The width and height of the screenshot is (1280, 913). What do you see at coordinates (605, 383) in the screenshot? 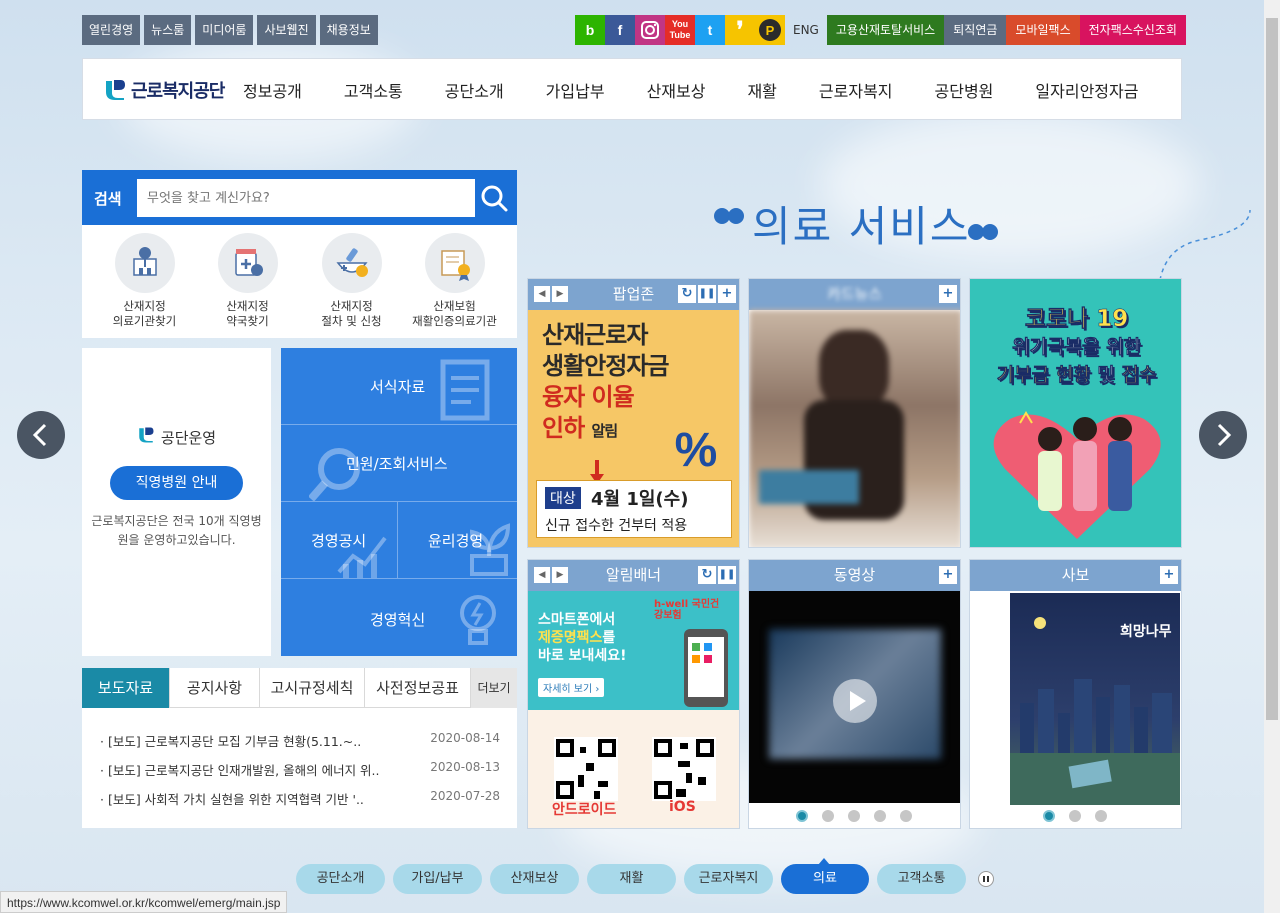
I see `popup-headline: 산재근로자 생활안정자금 융자 이율 인하 알림` at bounding box center [605, 383].